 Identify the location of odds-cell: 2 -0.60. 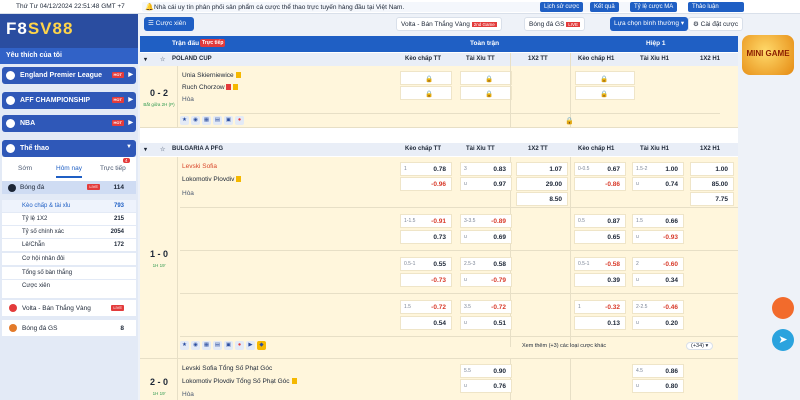
(658, 264).